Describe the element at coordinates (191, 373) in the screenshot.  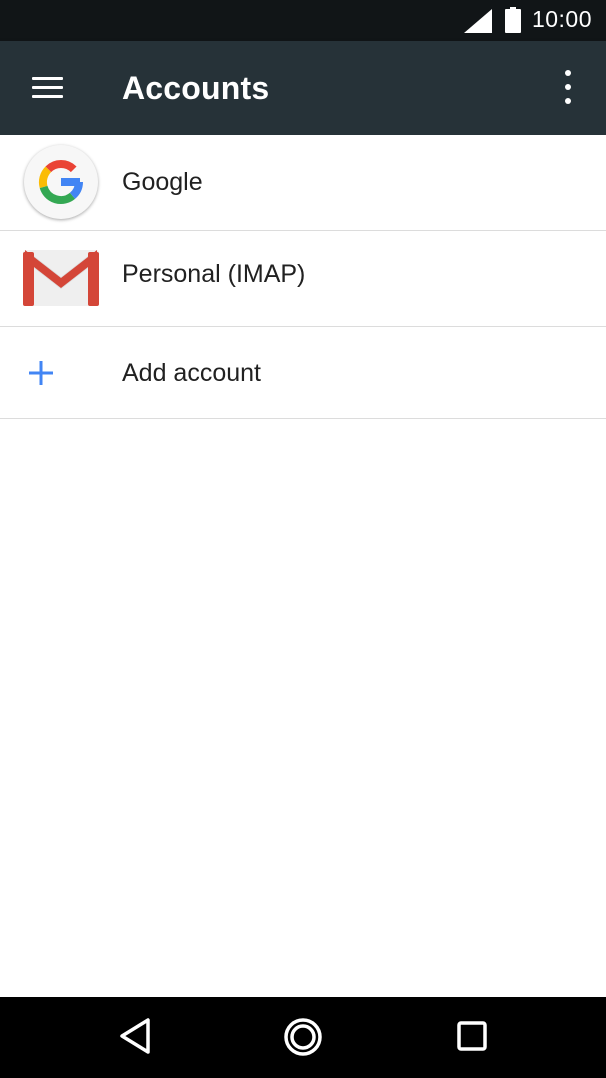
I see `add-account-label: Add account` at that location.